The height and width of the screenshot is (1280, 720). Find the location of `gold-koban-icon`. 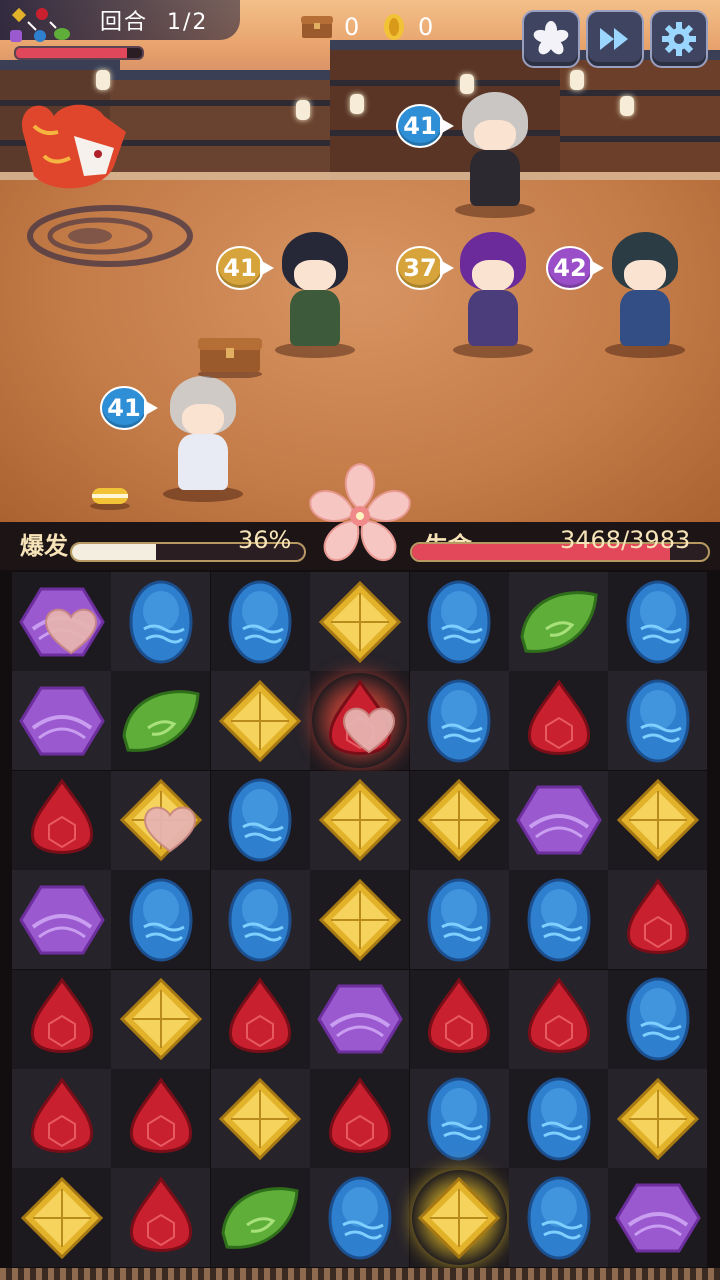

gold-koban-icon is located at coordinates (110, 497).